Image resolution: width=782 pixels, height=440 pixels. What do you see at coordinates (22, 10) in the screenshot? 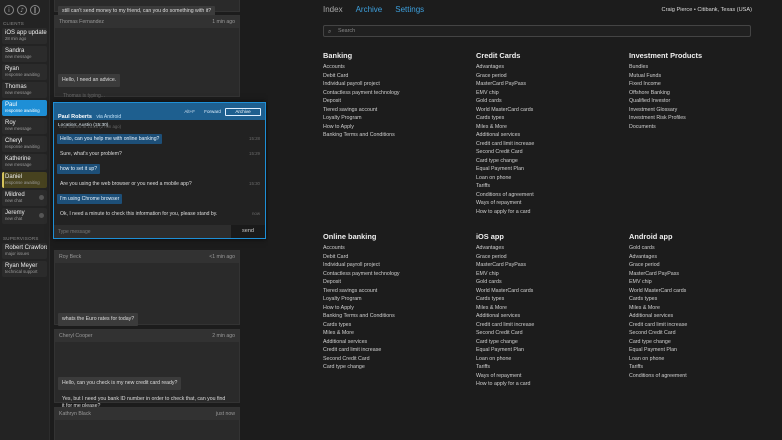
I see `volume-icon: ♪` at bounding box center [22, 10].